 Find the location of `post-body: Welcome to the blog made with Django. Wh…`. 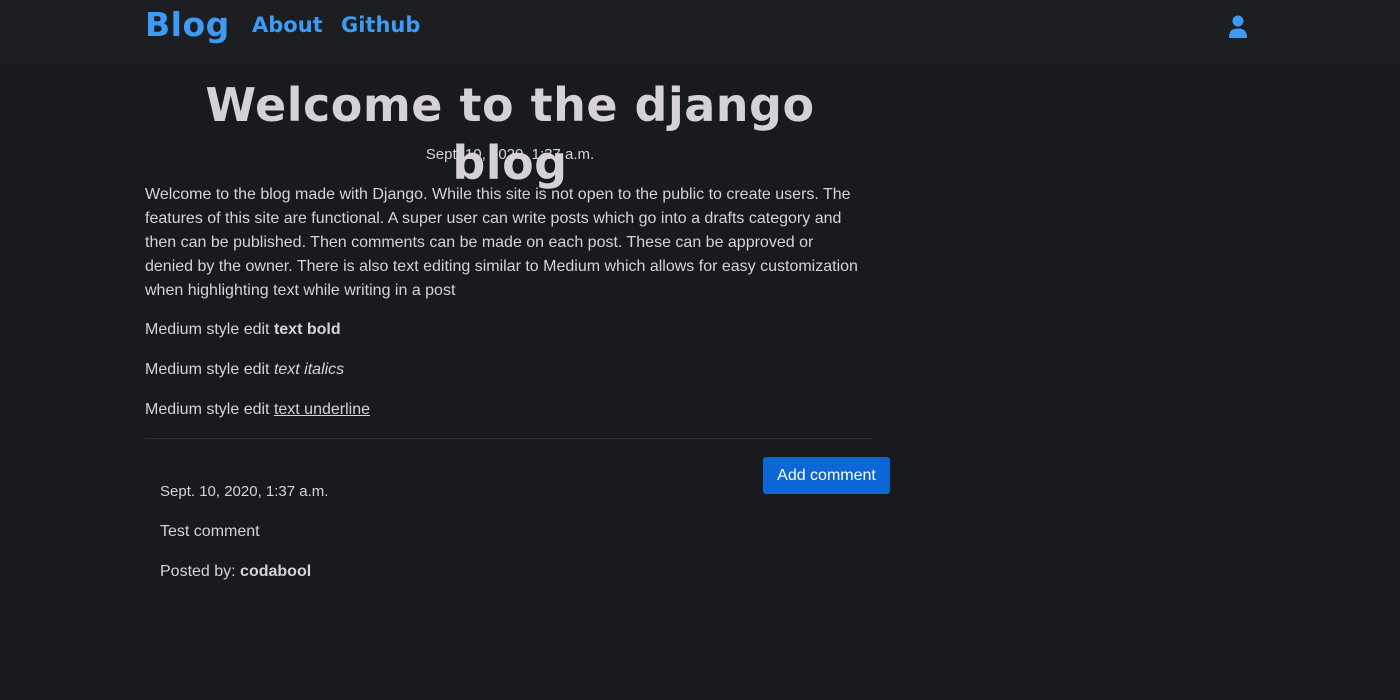

post-body: Welcome to the blog made with Django. Wh… is located at coordinates (501, 242).